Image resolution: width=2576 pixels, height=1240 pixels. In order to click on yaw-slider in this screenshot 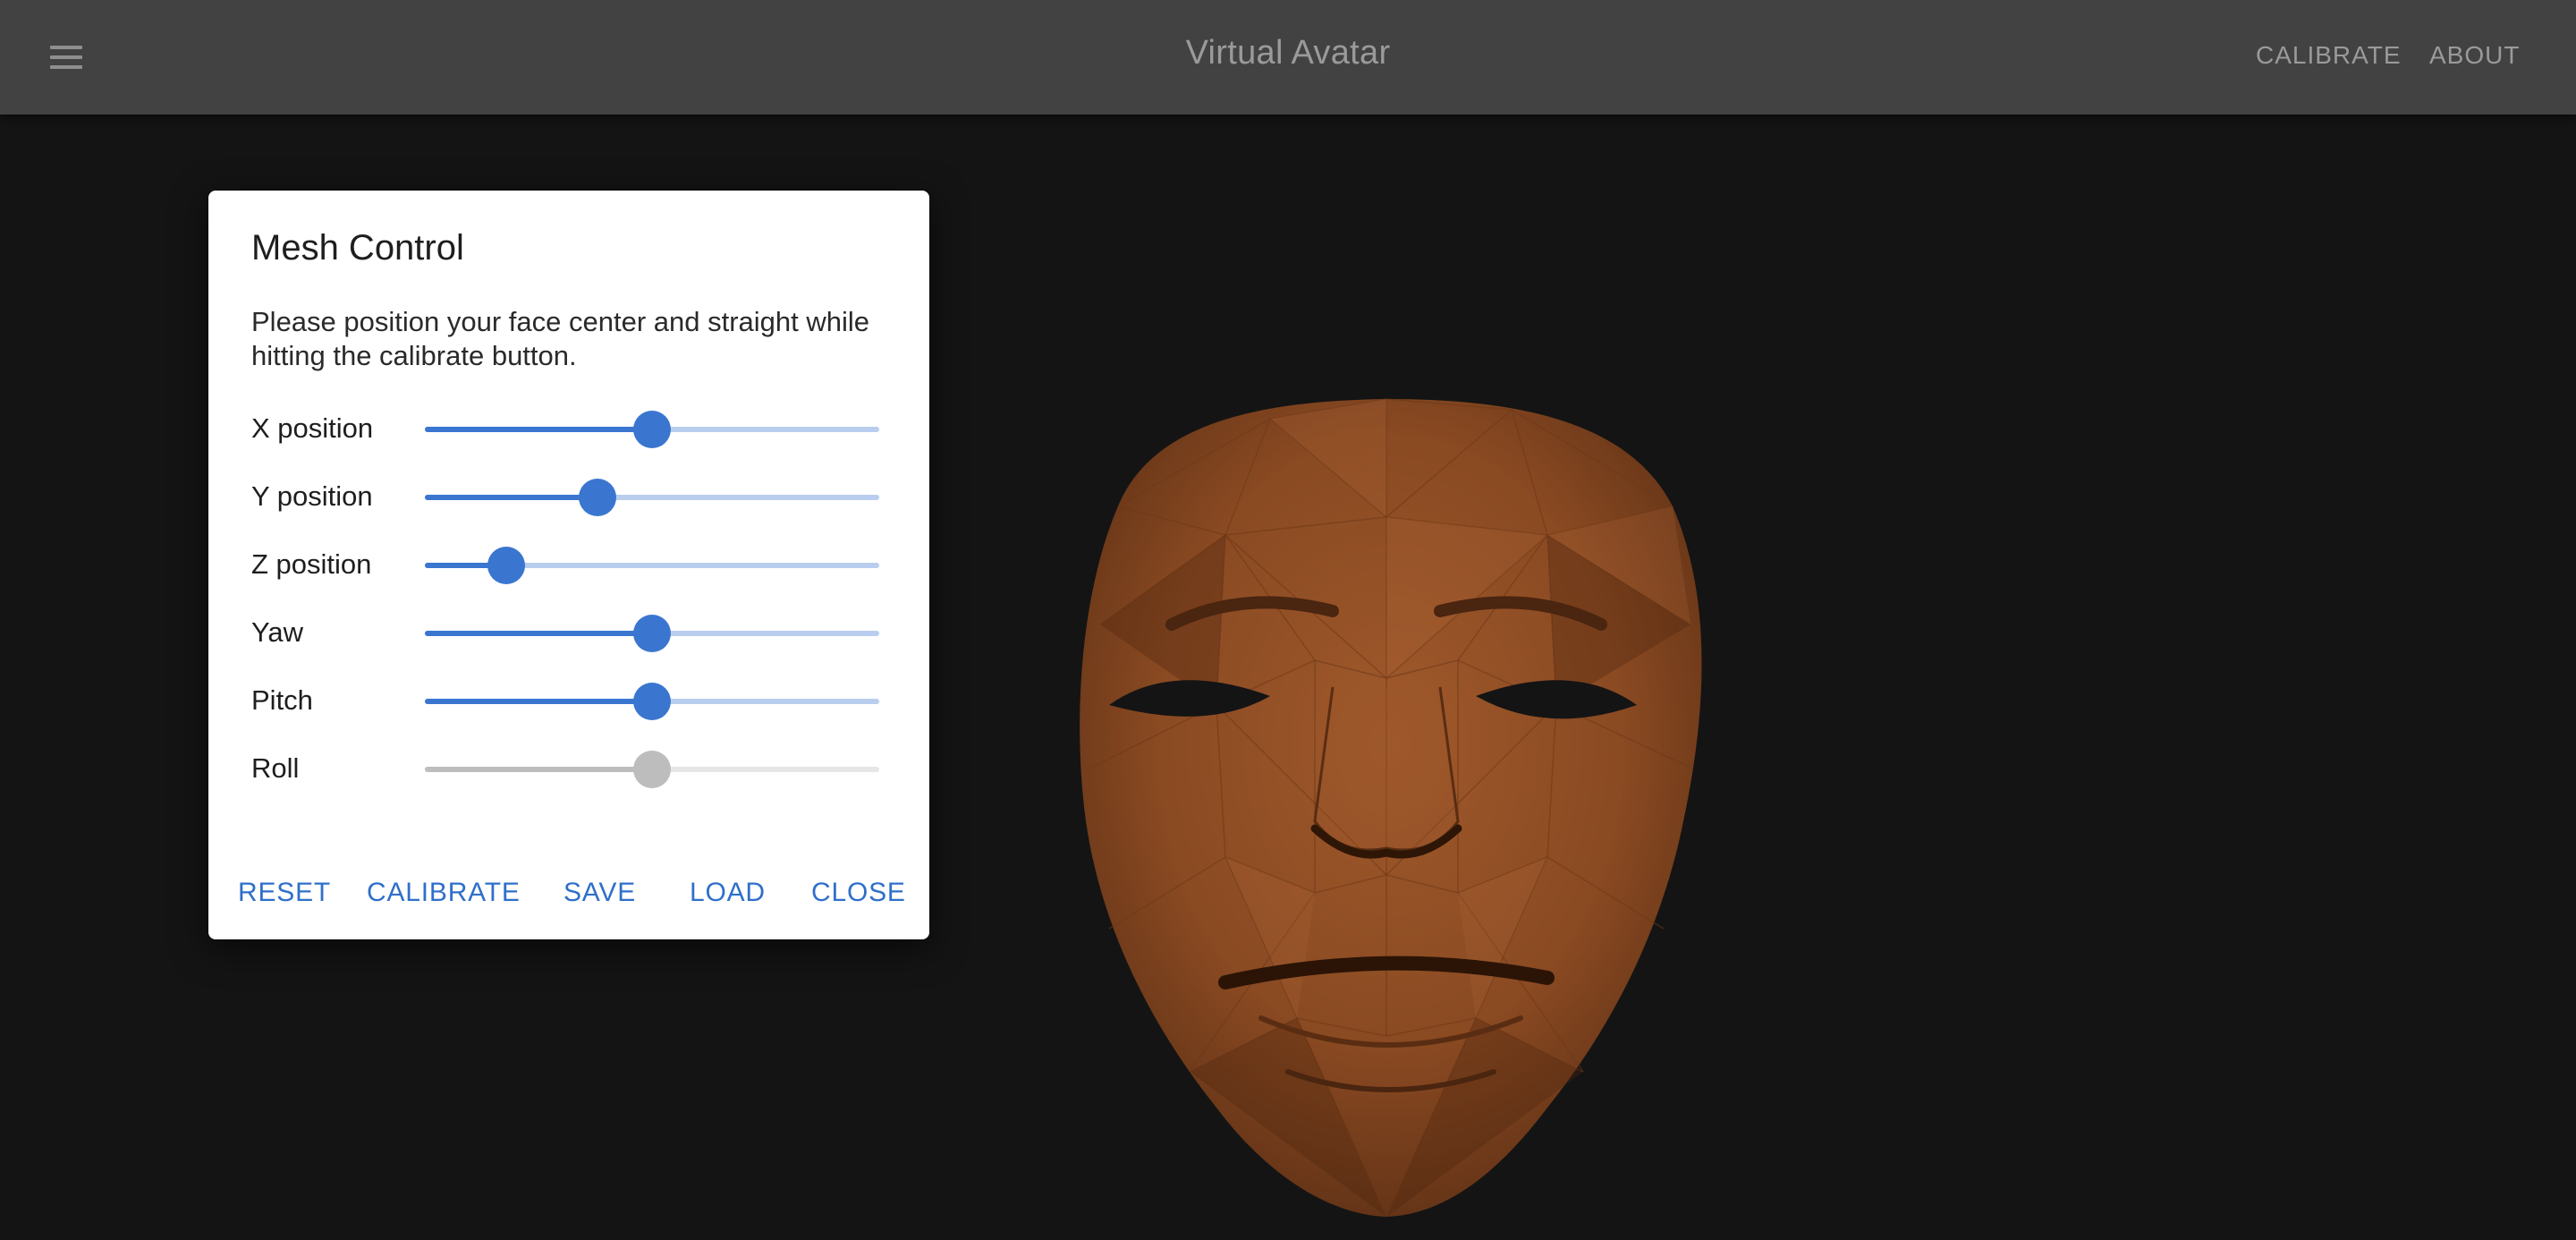, I will do `click(652, 633)`.